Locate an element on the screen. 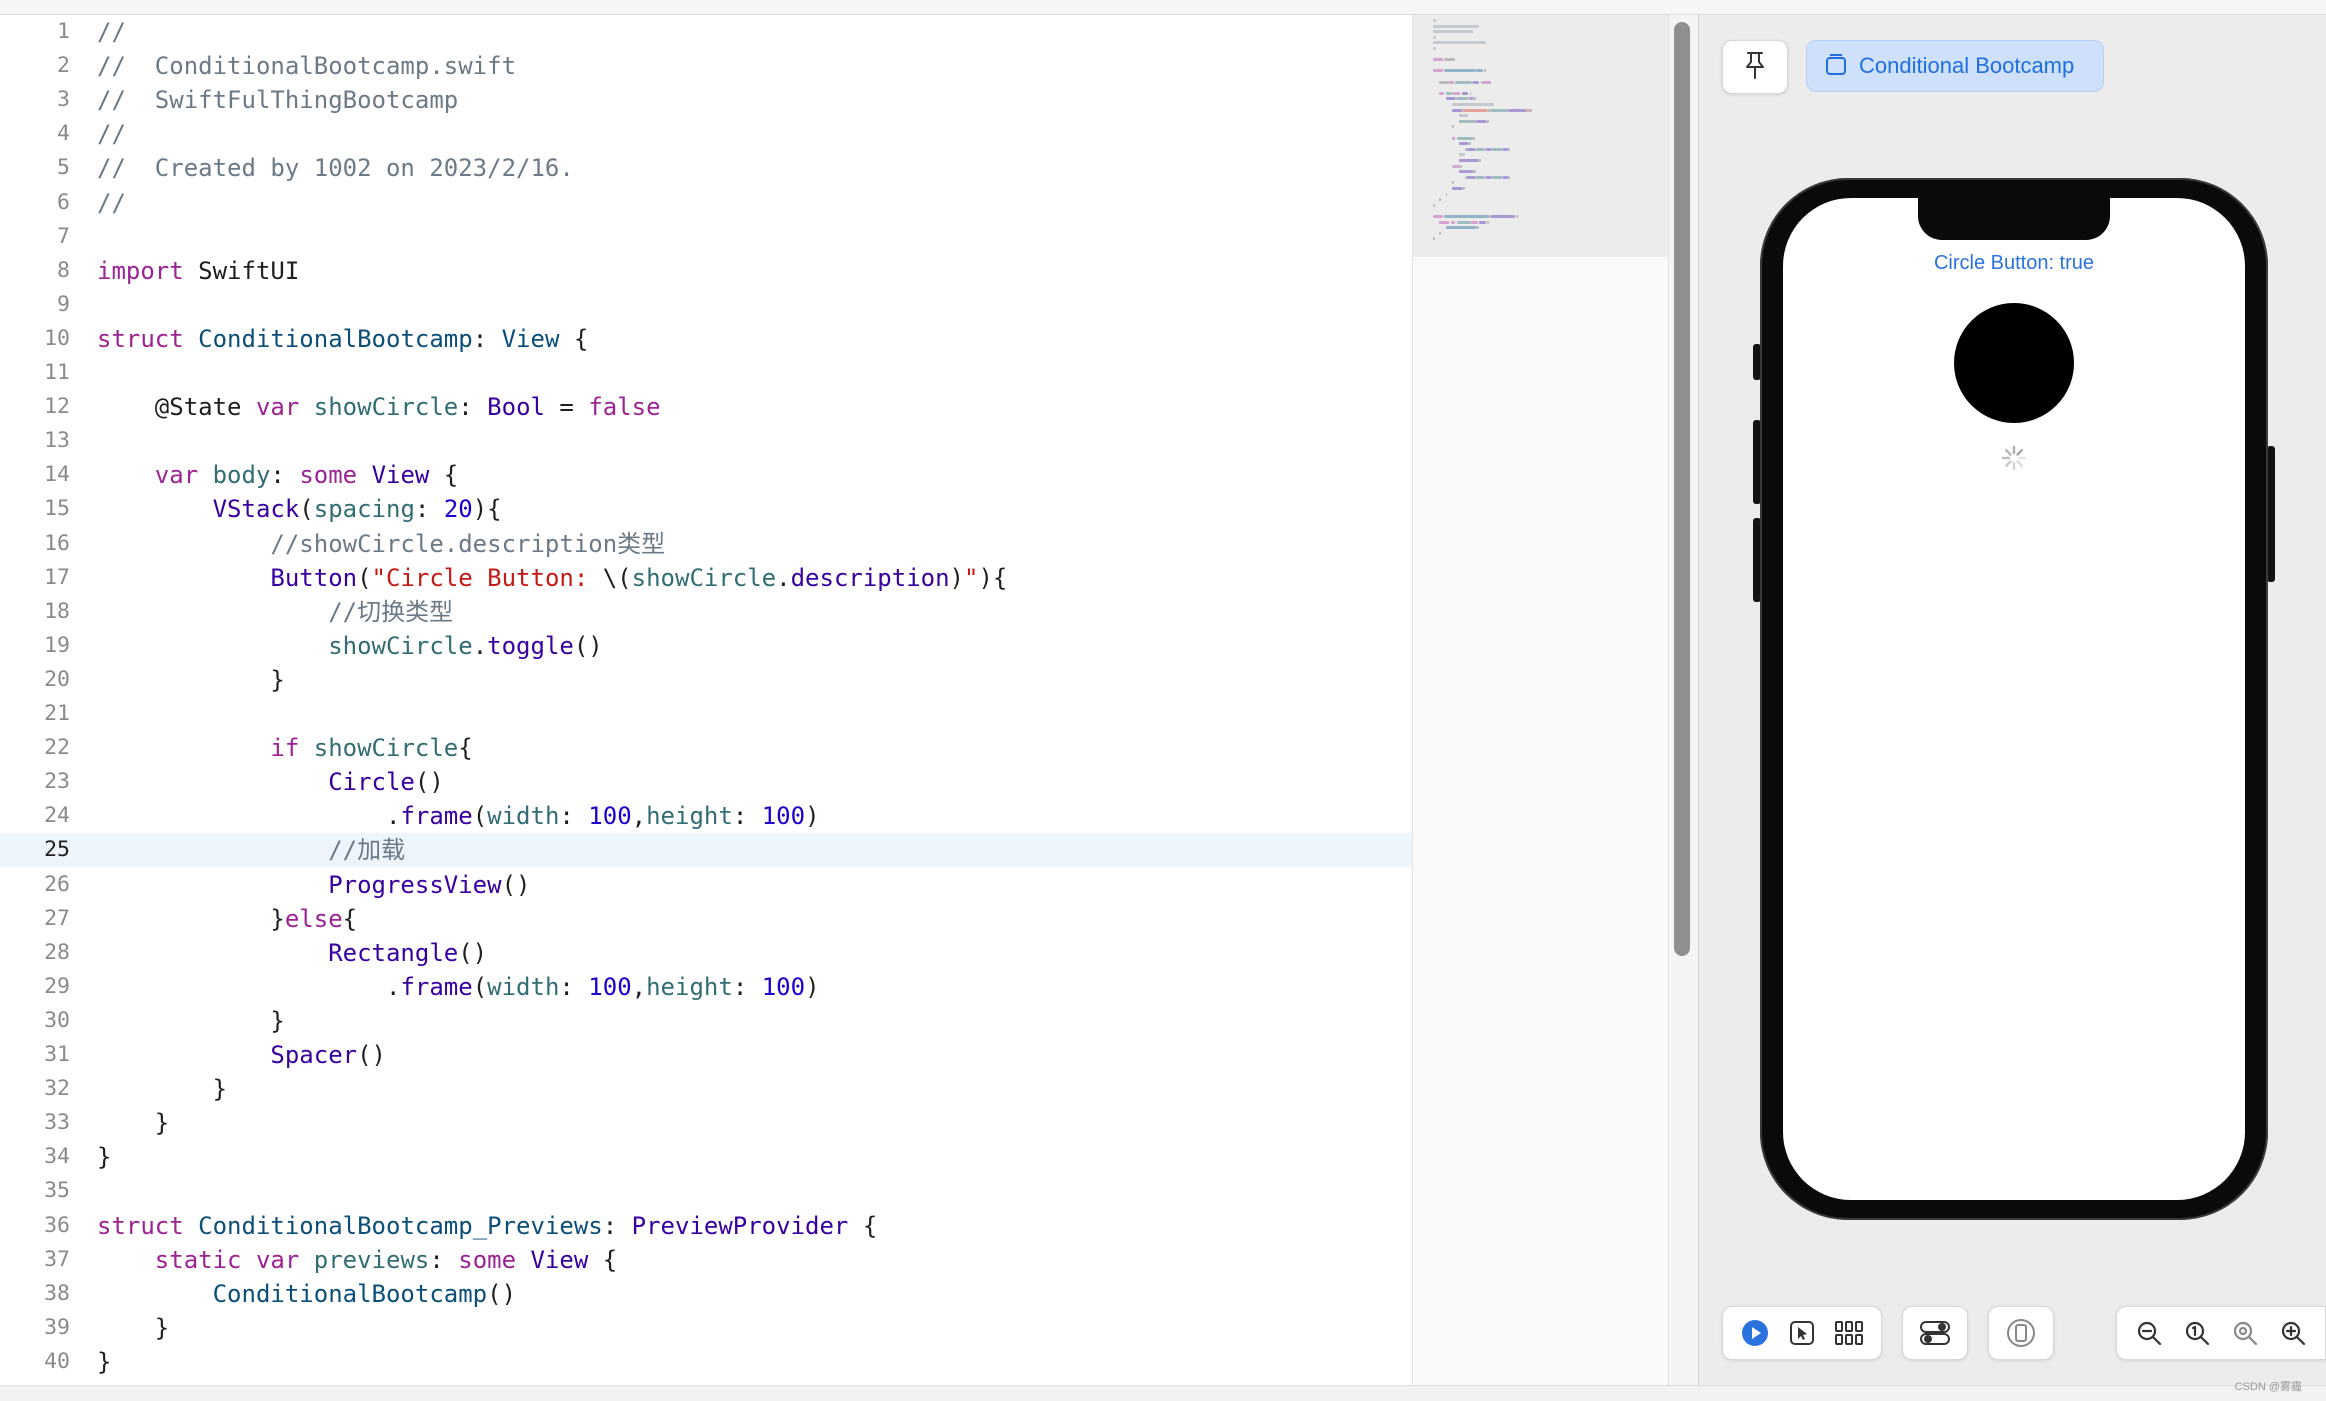 The image size is (2326, 1401). code-line: 33 } is located at coordinates (706, 1123).